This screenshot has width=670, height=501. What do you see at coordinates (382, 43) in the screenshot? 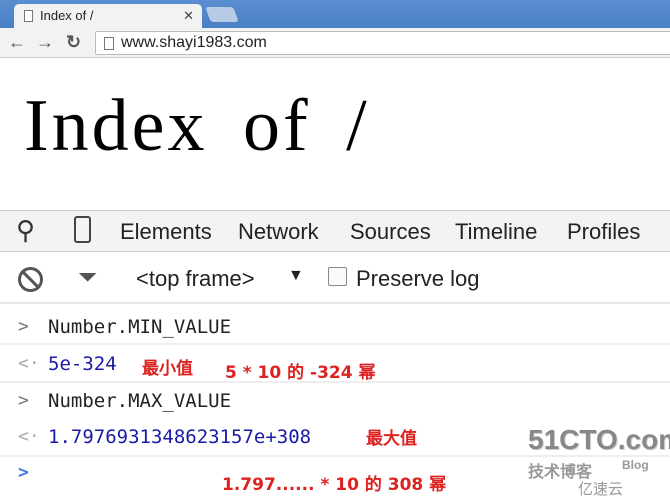
I see `address-bar: www.shayi1983.com` at bounding box center [382, 43].